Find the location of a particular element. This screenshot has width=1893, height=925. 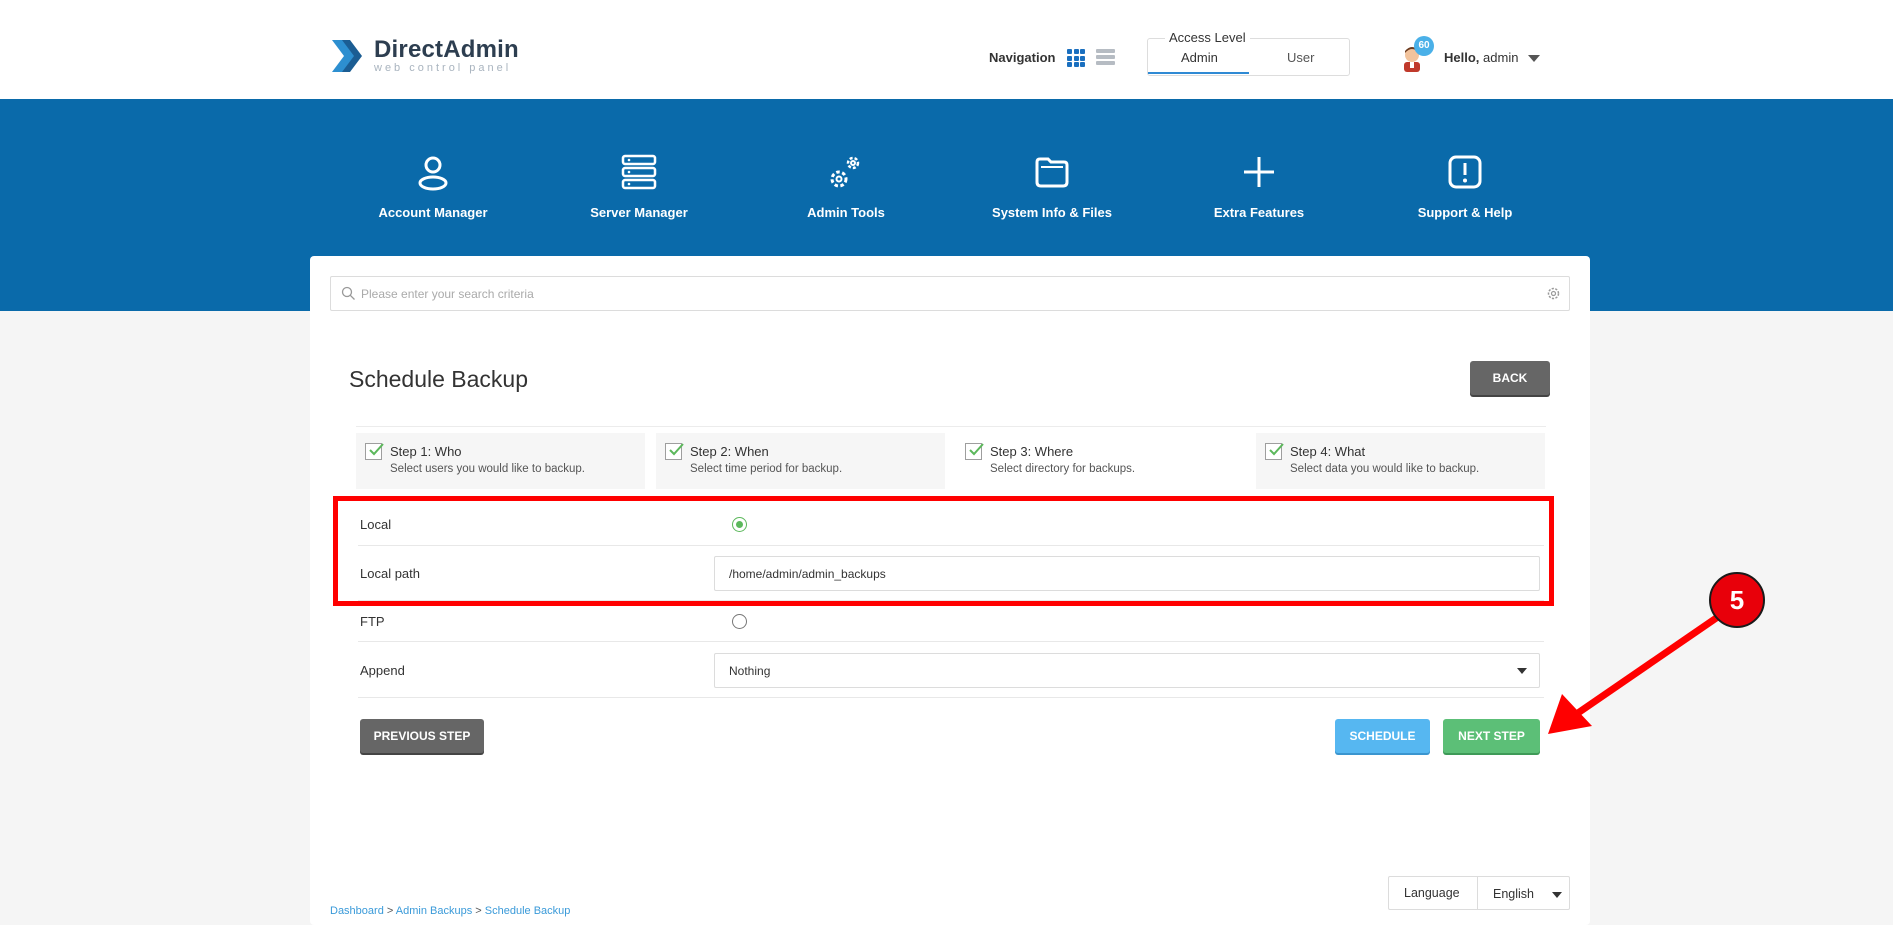

access-level-title: Access Level is located at coordinates (1207, 37).